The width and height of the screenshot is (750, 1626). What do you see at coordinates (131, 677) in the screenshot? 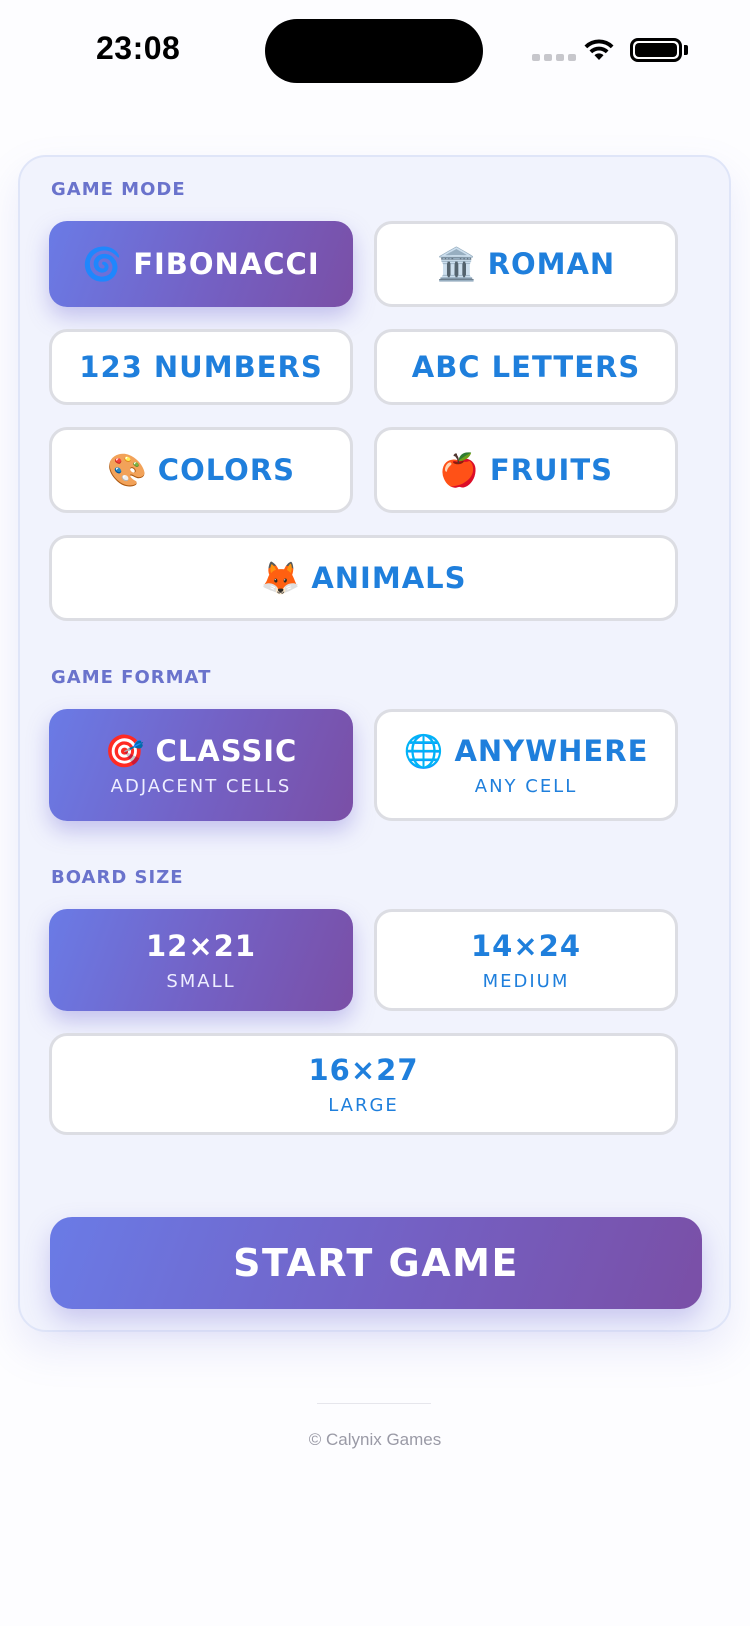
I see `game-format-label: GAME FORMAT` at bounding box center [131, 677].